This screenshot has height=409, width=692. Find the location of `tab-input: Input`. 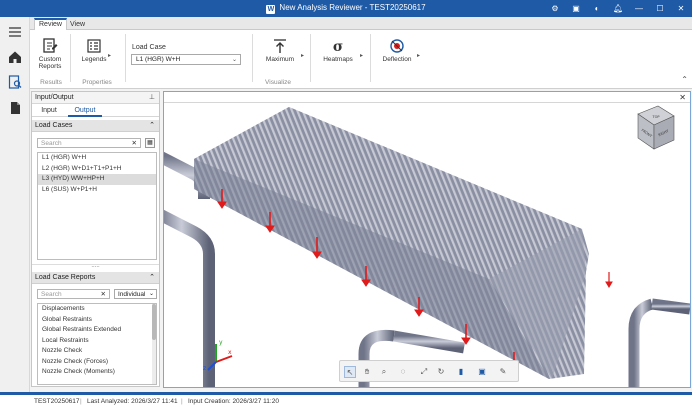

tab-input: Input is located at coordinates (49, 111).